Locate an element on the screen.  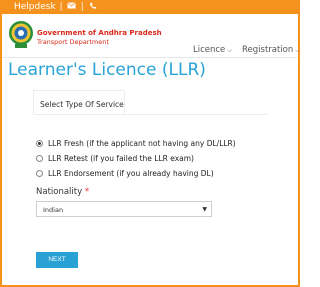
tab-divider is located at coordinates (150, 114).